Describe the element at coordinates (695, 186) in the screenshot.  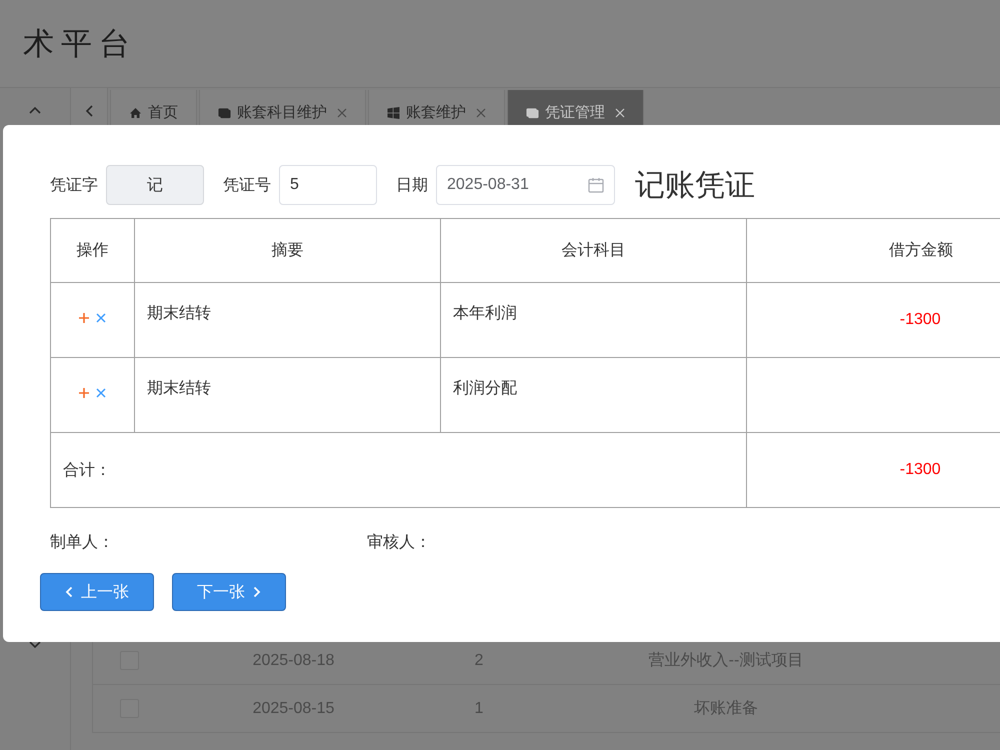
I see `dialog-title: 记账凭证` at that location.